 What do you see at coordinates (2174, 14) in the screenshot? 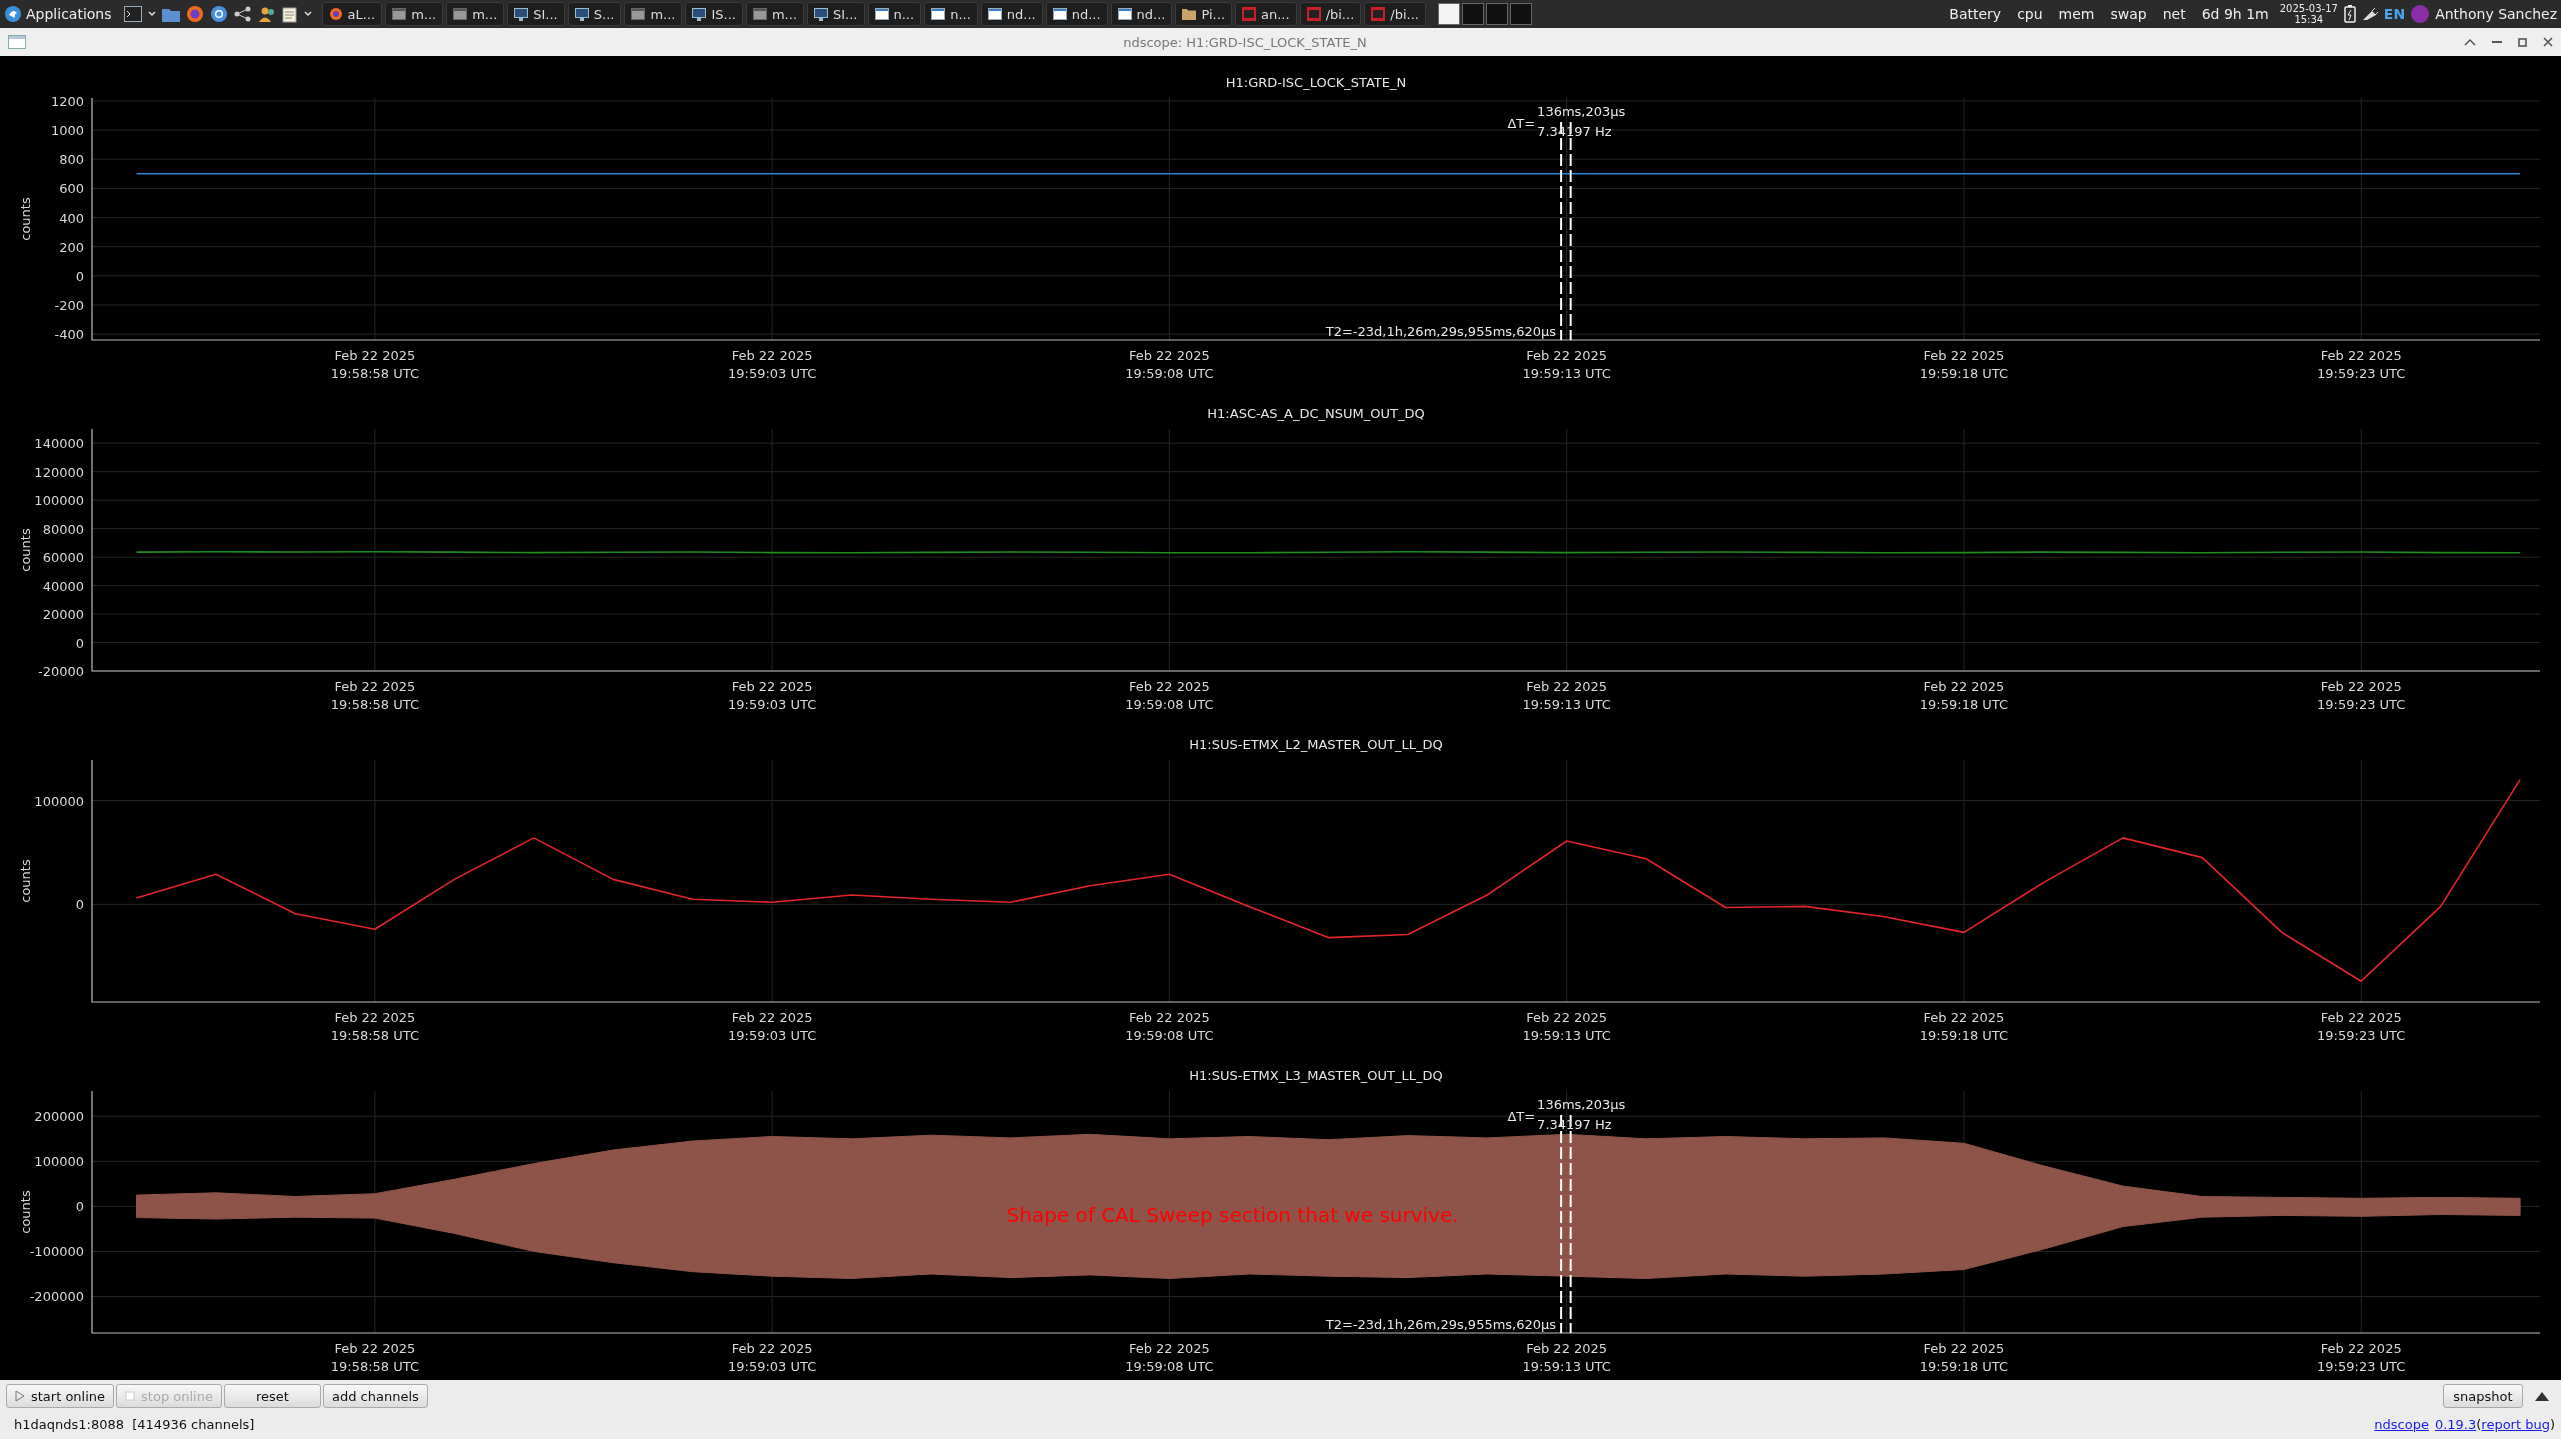
I see `indicator-label: net` at bounding box center [2174, 14].